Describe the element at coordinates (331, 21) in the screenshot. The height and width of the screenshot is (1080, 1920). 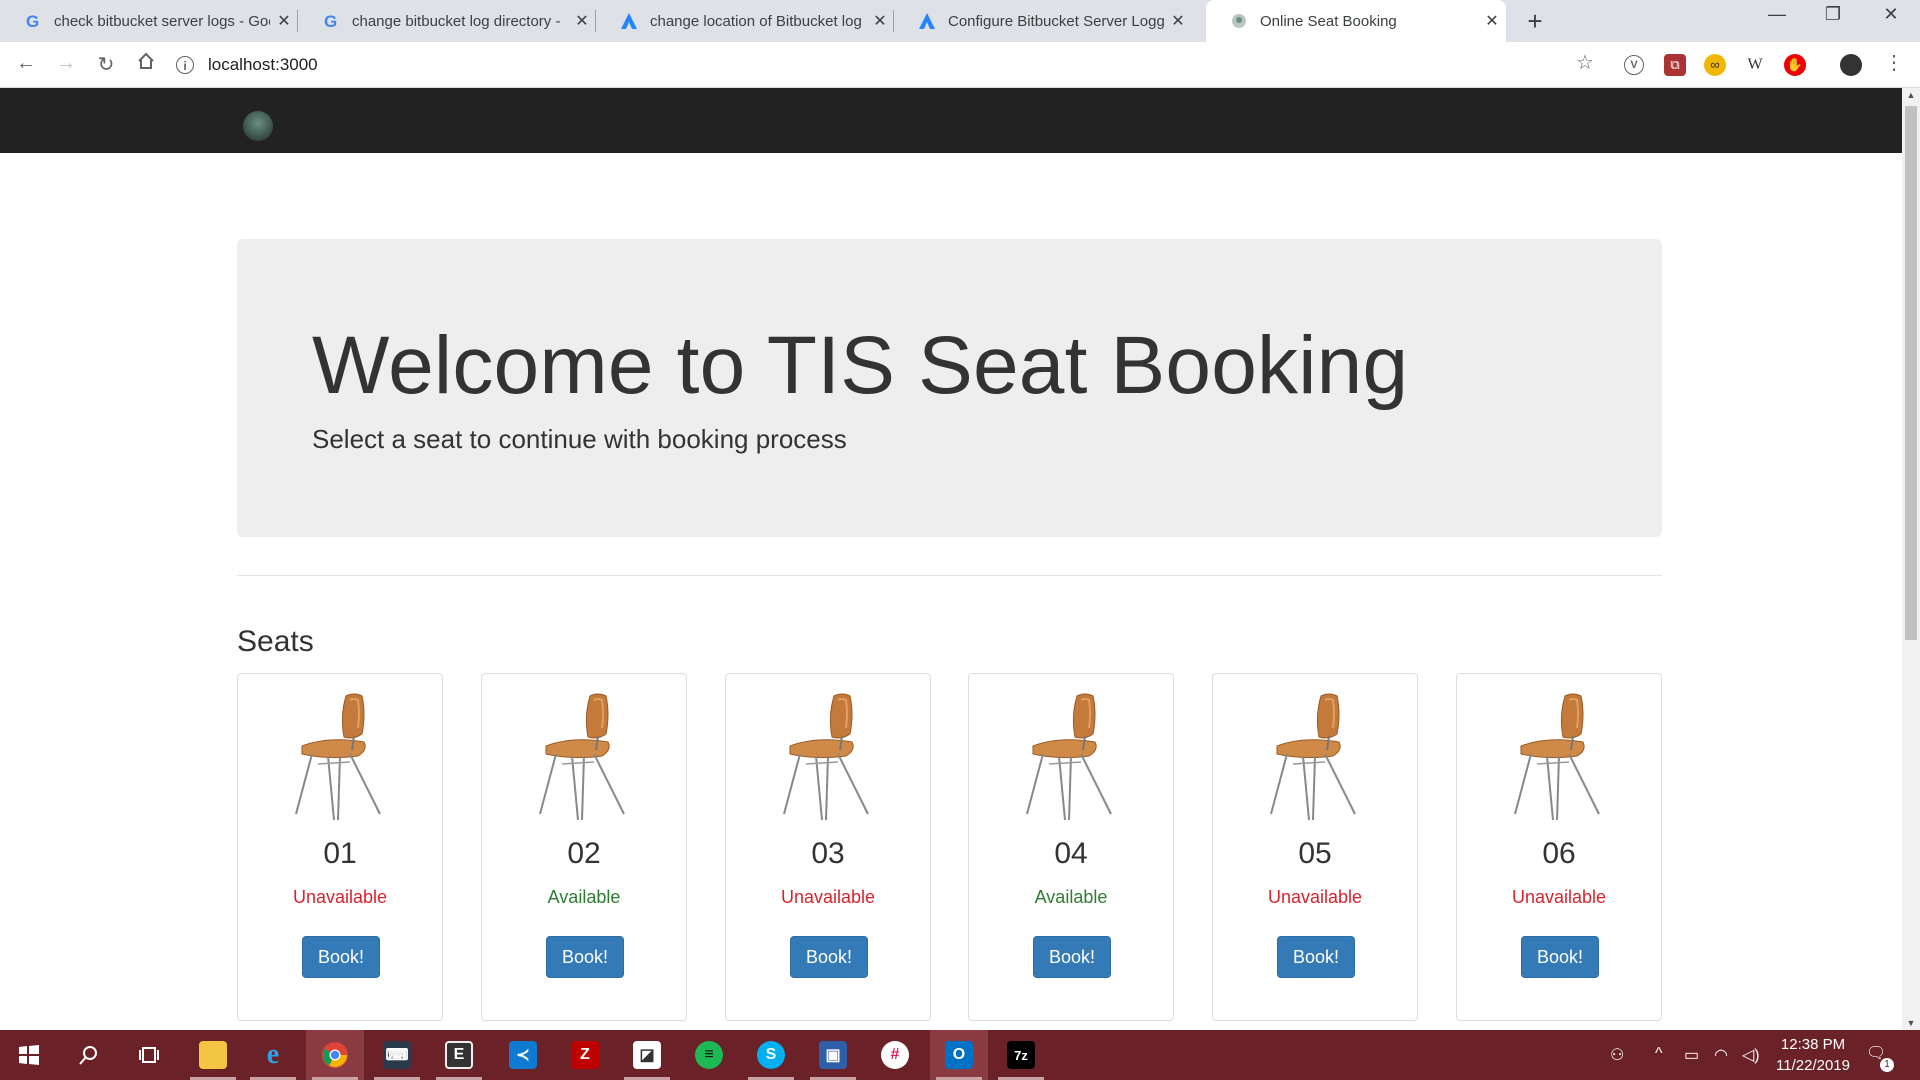
I see `google-icon: G` at that location.